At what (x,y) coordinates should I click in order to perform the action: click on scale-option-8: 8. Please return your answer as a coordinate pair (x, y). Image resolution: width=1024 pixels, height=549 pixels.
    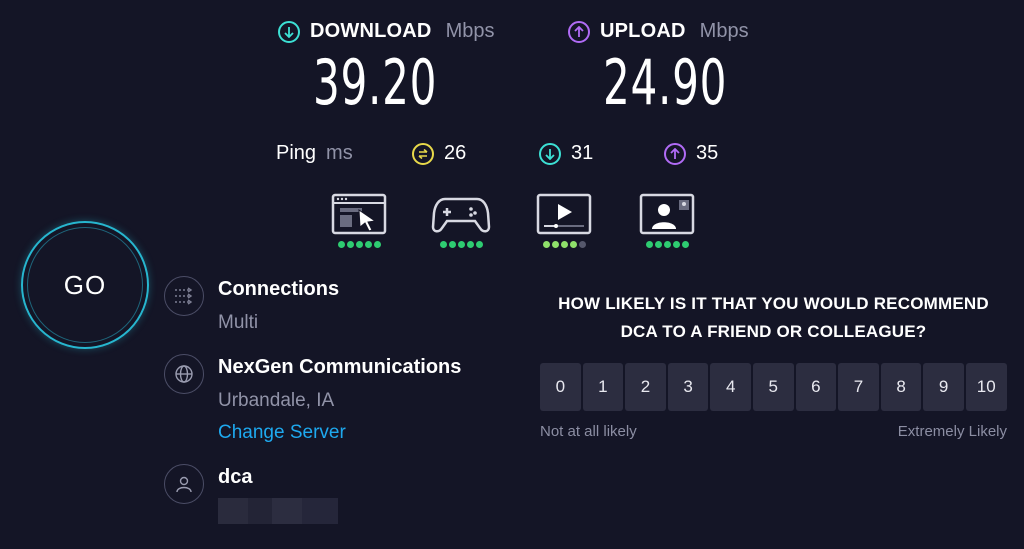
    Looking at the image, I should click on (901, 387).